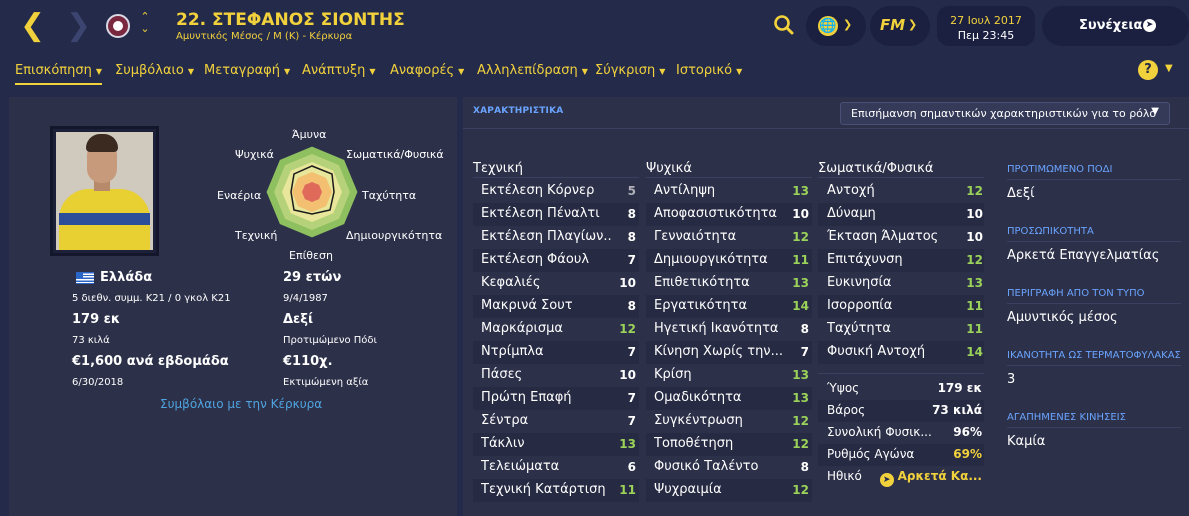 The image size is (1189, 516). What do you see at coordinates (547, 213) in the screenshot?
I see `attribute-name: Εκτέλεση Πέναλτι` at bounding box center [547, 213].